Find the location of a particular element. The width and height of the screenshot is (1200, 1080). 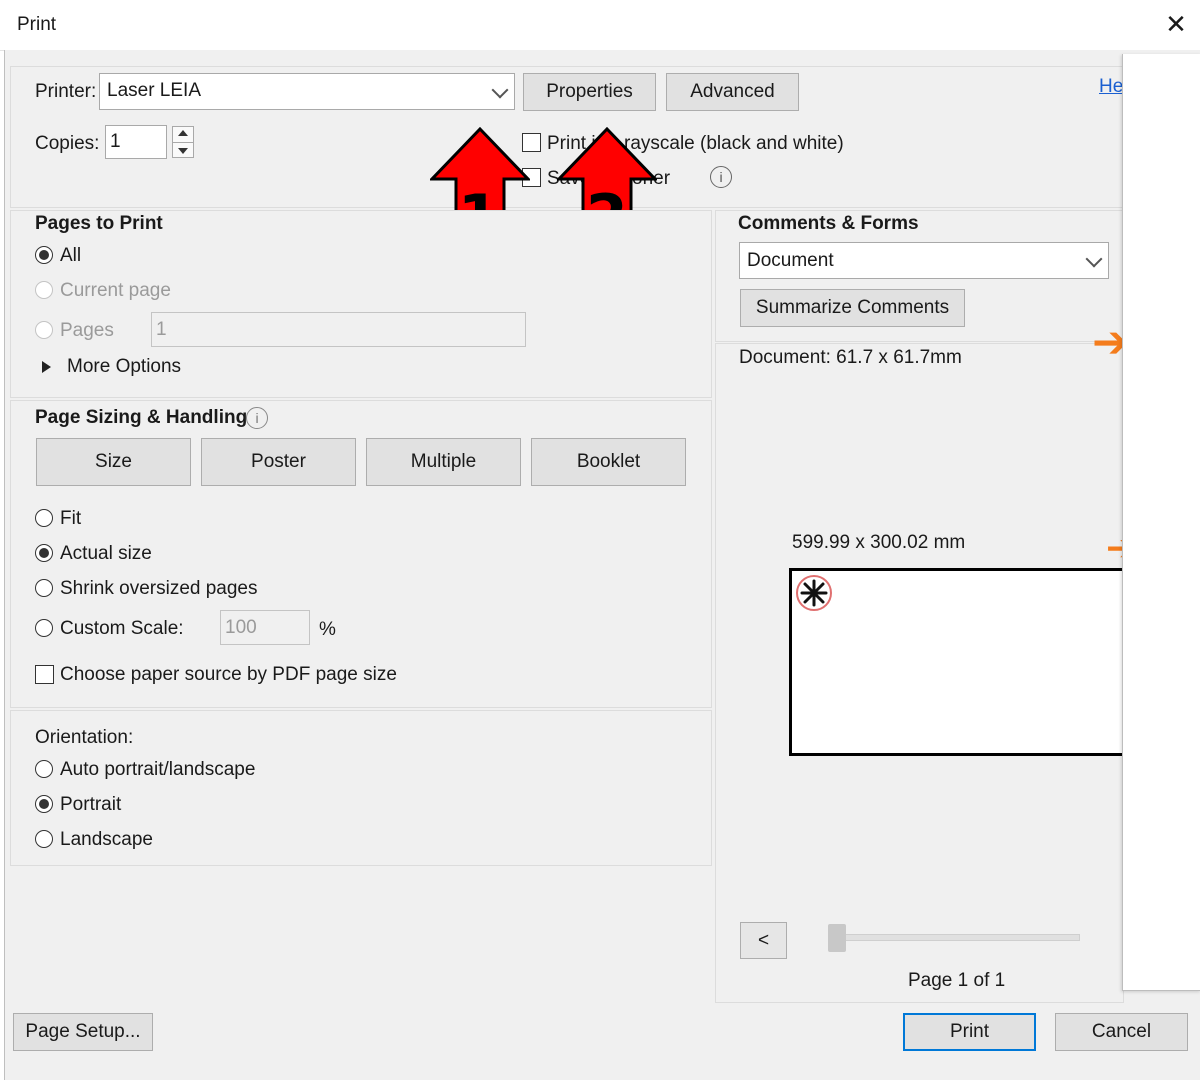

page-sizing-heading: Page Sizing & Handling is located at coordinates (141, 417).